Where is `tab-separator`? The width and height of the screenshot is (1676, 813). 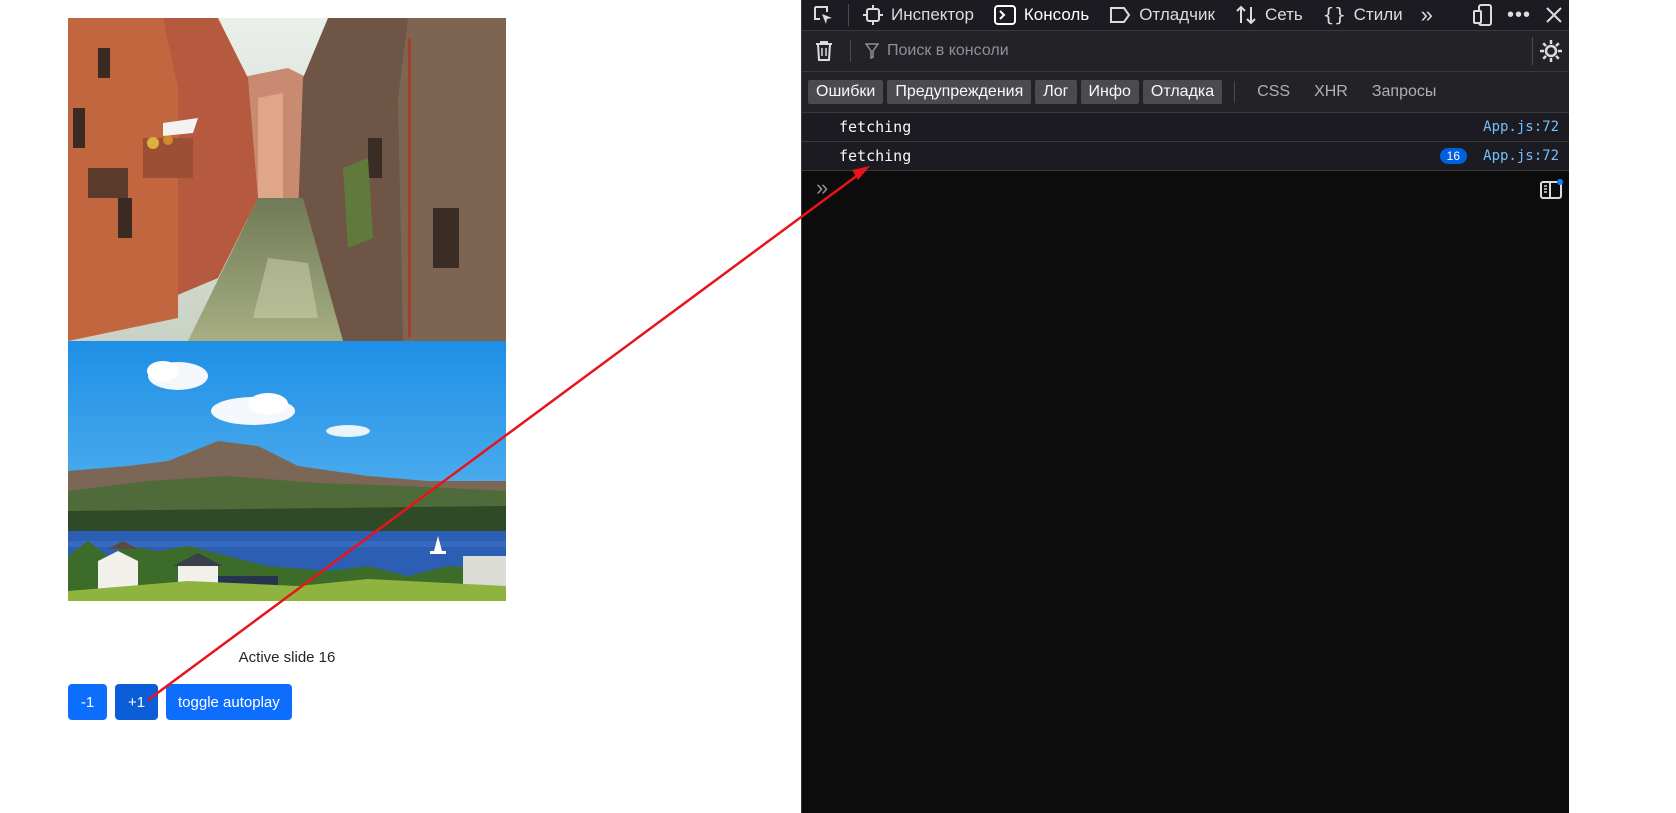 tab-separator is located at coordinates (848, 15).